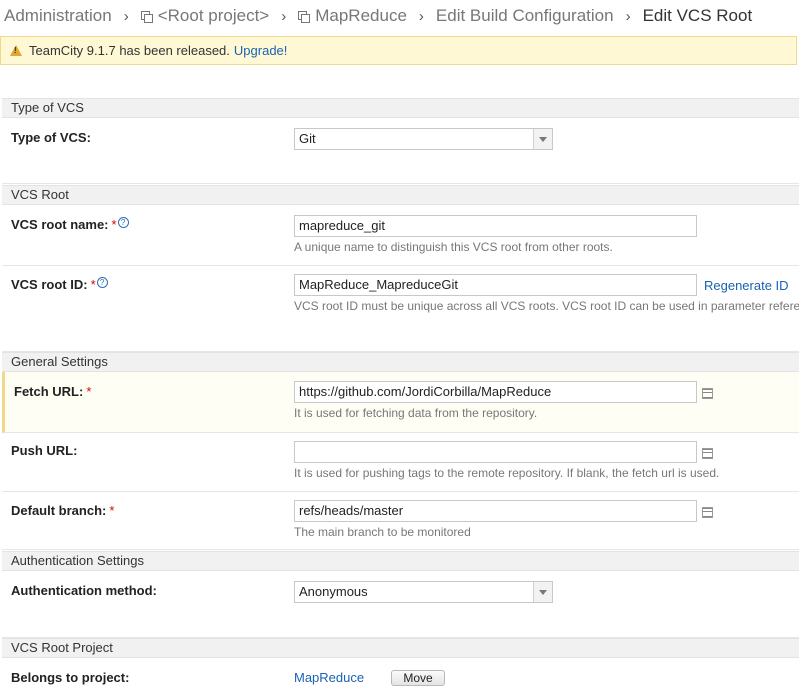  What do you see at coordinates (400, 108) in the screenshot?
I see `section-type-of-vcs: Type of VCS` at bounding box center [400, 108].